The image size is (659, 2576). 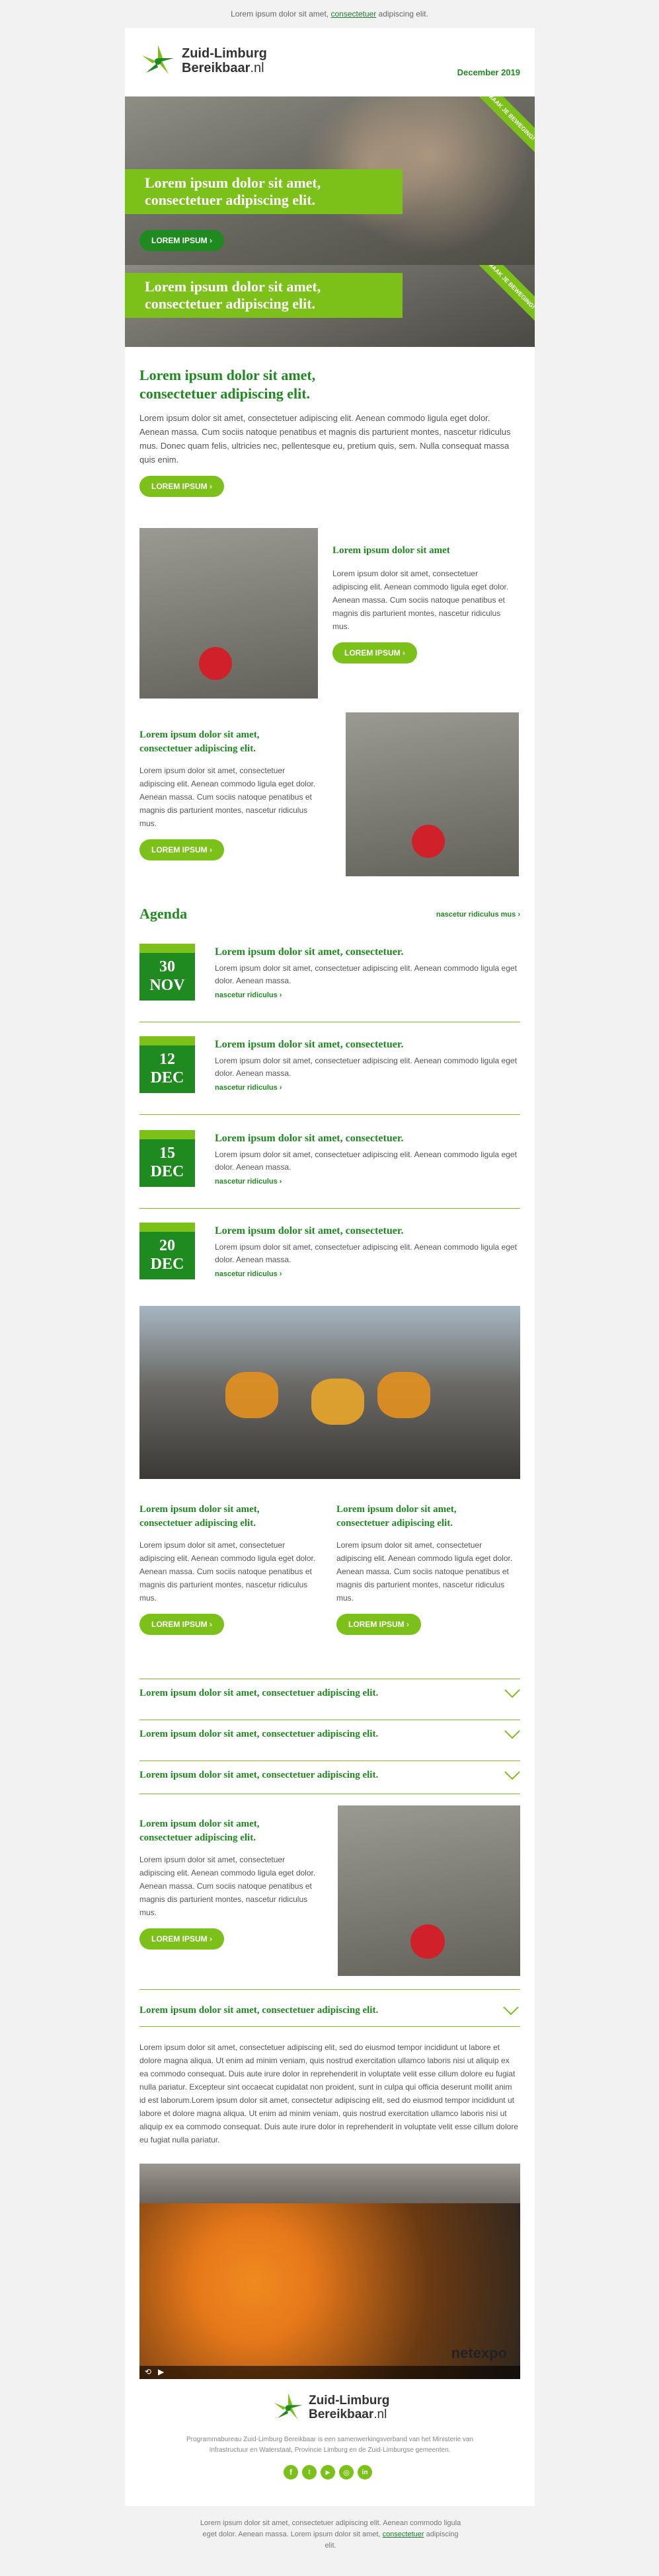 What do you see at coordinates (330, 2372) in the screenshot?
I see `video-controls: ⟲ ▶` at bounding box center [330, 2372].